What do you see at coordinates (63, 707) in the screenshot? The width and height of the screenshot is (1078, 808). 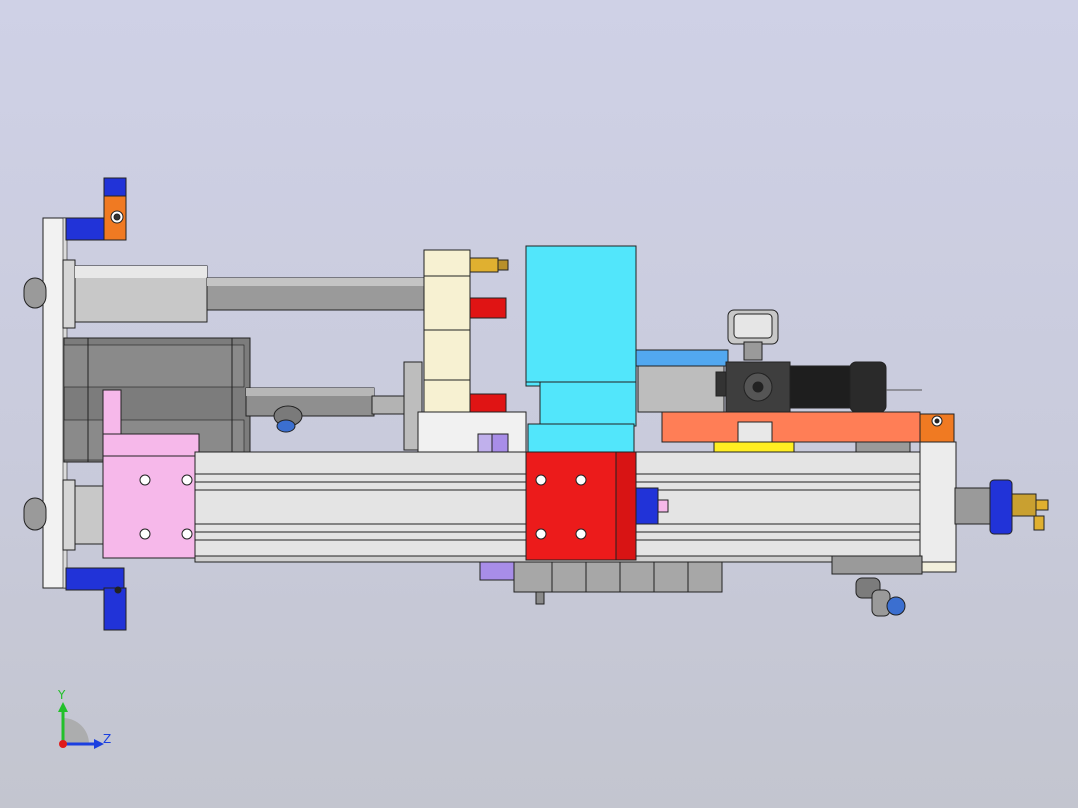 I see `y-axis-head` at bounding box center [63, 707].